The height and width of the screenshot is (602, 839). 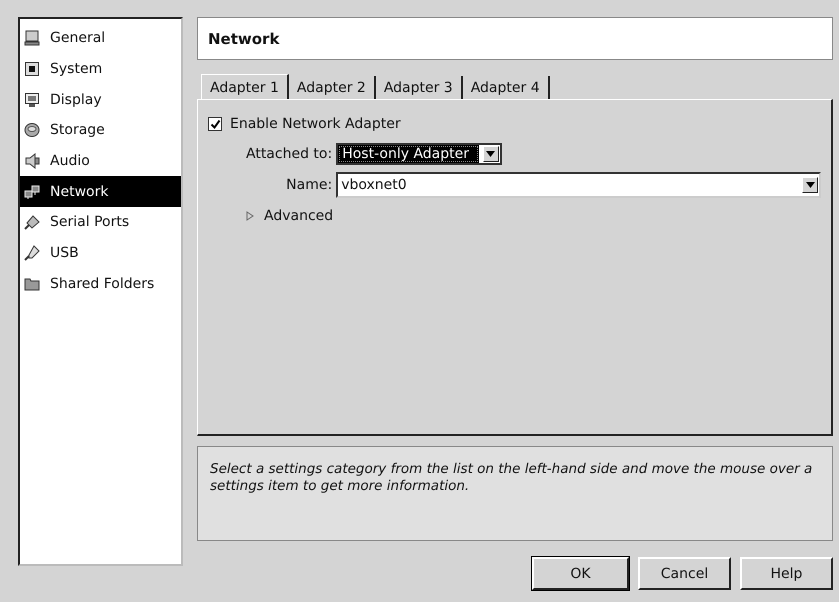 What do you see at coordinates (215, 124) in the screenshot?
I see `checkbox` at bounding box center [215, 124].